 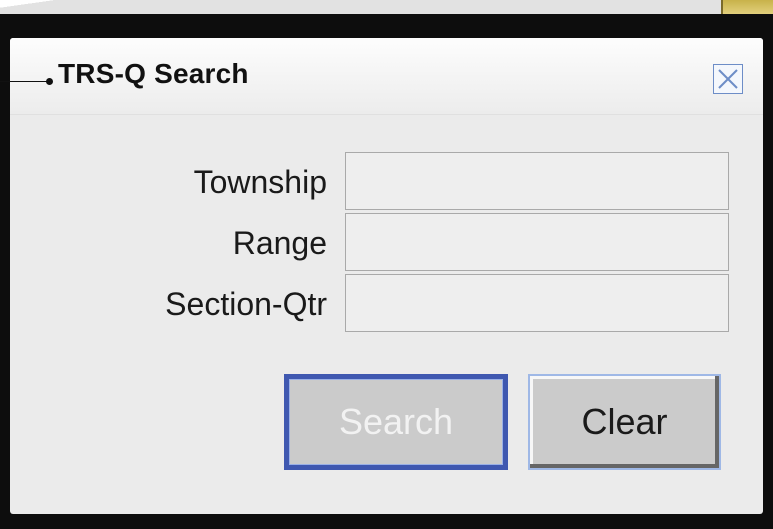 I want to click on close-icon, so click(x=728, y=79).